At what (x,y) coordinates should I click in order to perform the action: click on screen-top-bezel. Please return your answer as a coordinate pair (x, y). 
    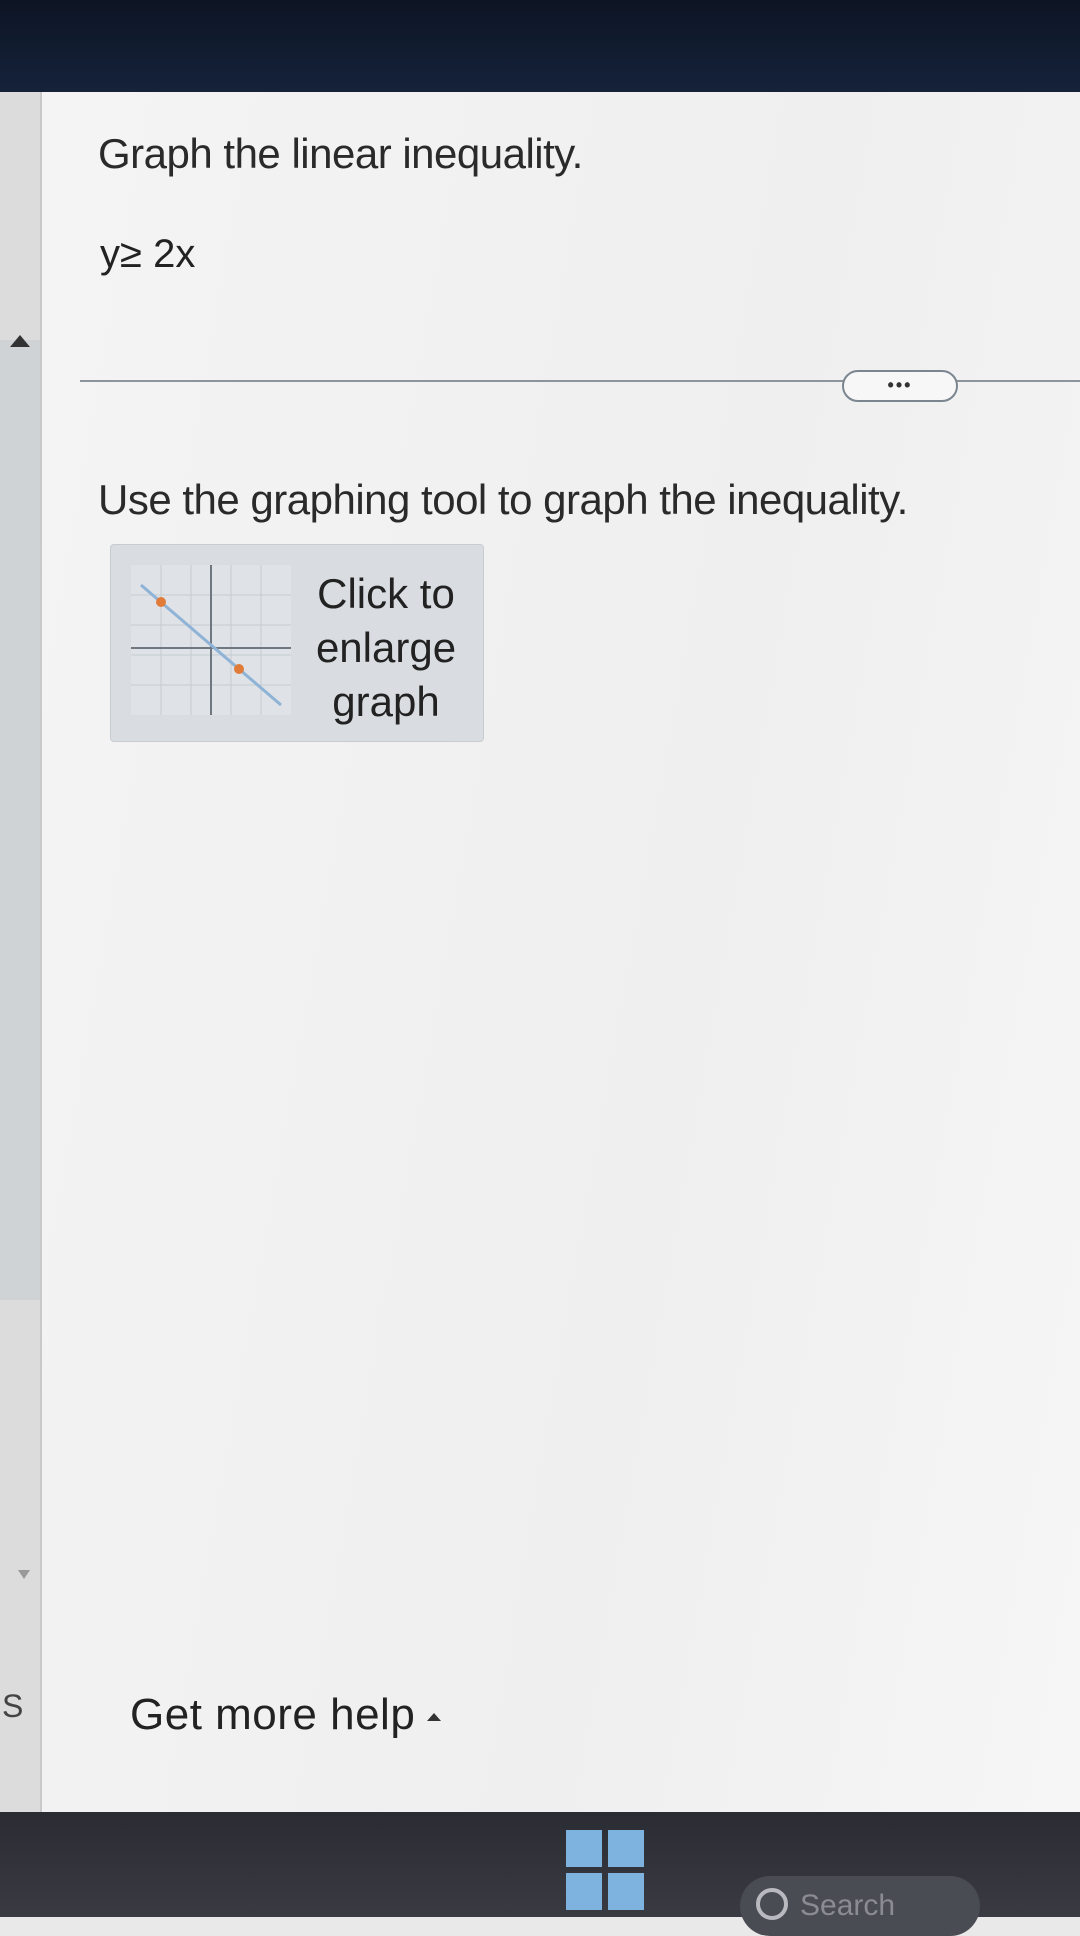
    Looking at the image, I should click on (540, 46).